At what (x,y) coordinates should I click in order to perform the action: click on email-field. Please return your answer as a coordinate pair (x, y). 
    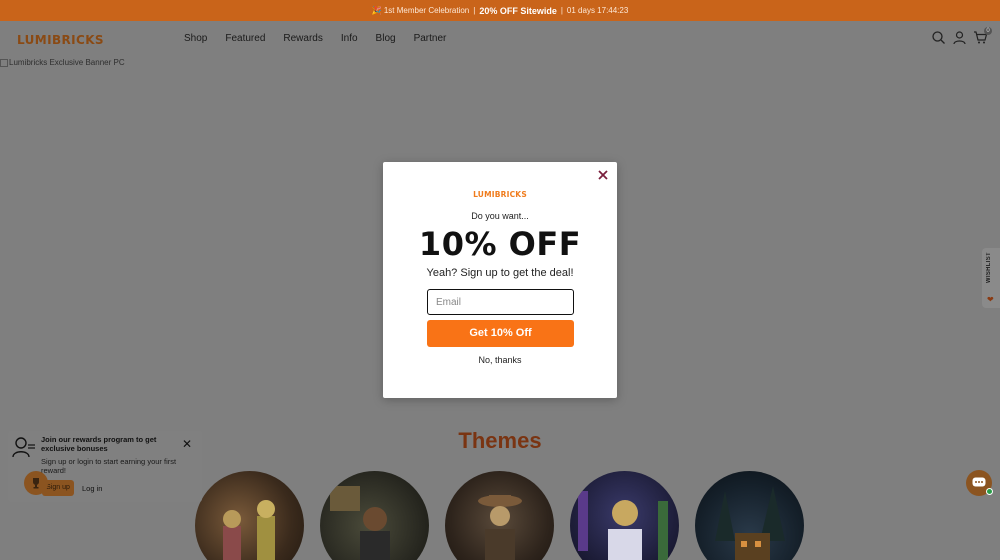
    Looking at the image, I should click on (500, 302).